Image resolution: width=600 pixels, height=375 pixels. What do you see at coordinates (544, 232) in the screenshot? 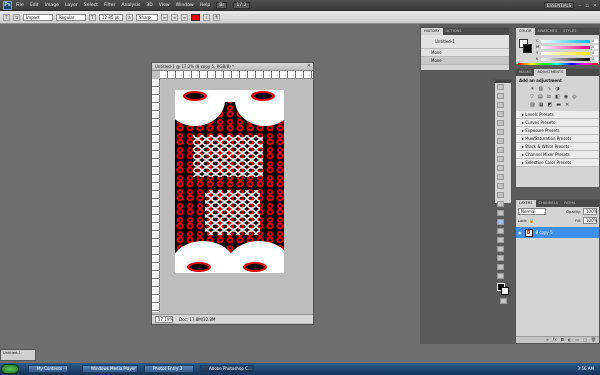
I see `layer-name: 8 copy 5` at bounding box center [544, 232].